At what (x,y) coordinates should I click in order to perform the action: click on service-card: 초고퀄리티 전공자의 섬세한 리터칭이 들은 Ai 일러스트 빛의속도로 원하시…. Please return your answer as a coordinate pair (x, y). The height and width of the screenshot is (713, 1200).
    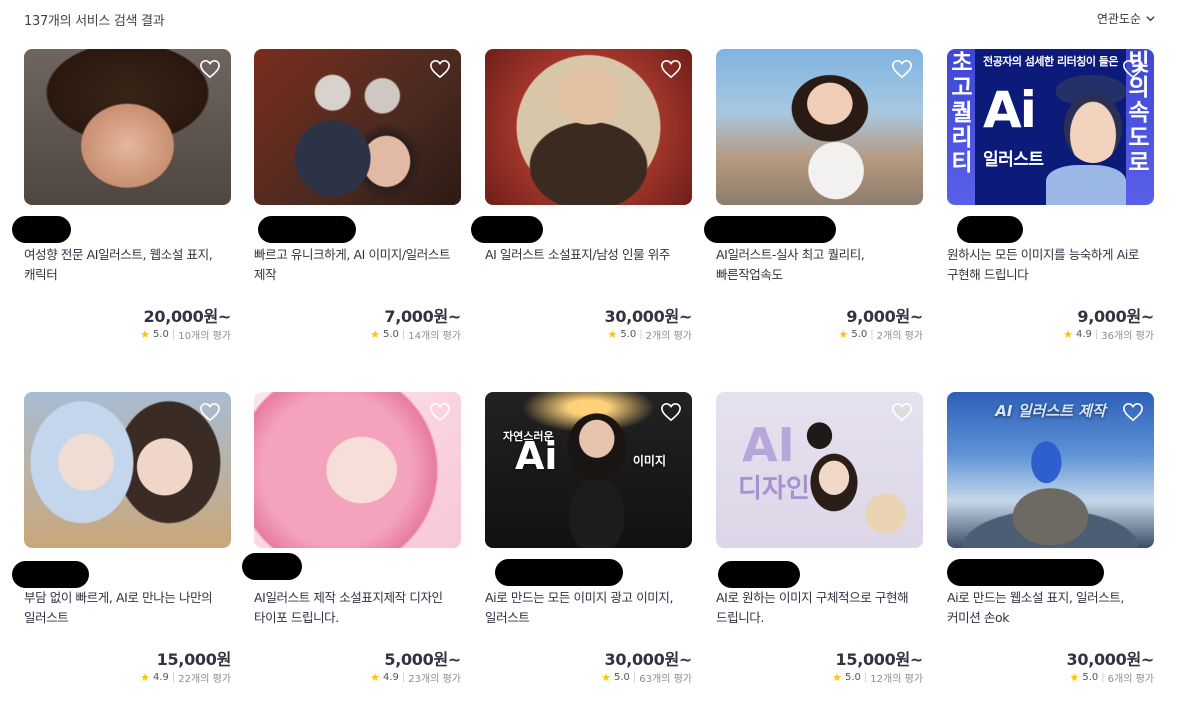
    Looking at the image, I should click on (1050, 195).